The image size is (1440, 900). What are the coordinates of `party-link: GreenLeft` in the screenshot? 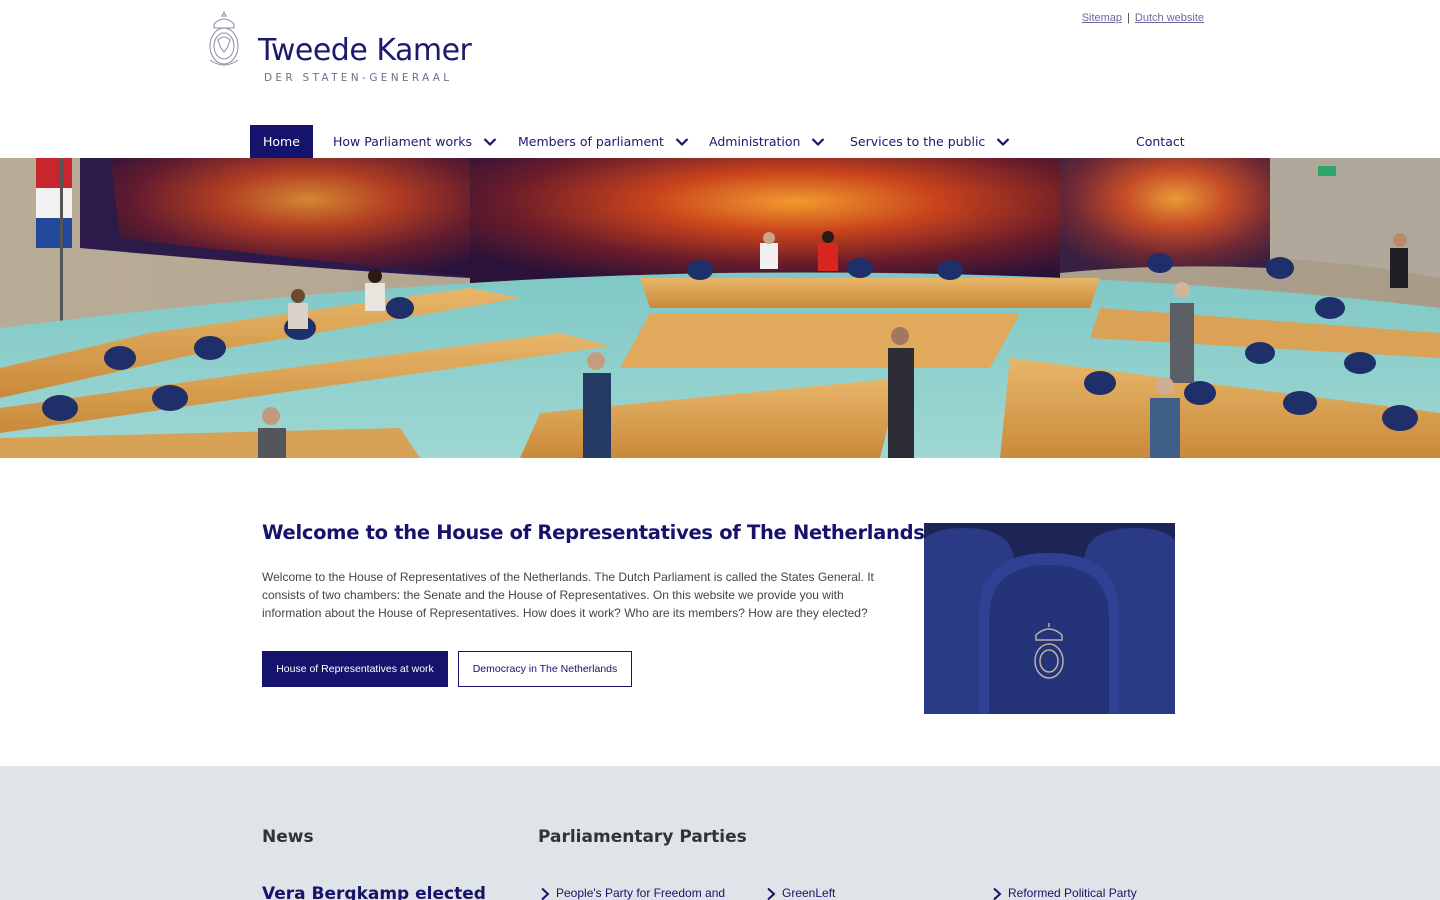 It's located at (800, 893).